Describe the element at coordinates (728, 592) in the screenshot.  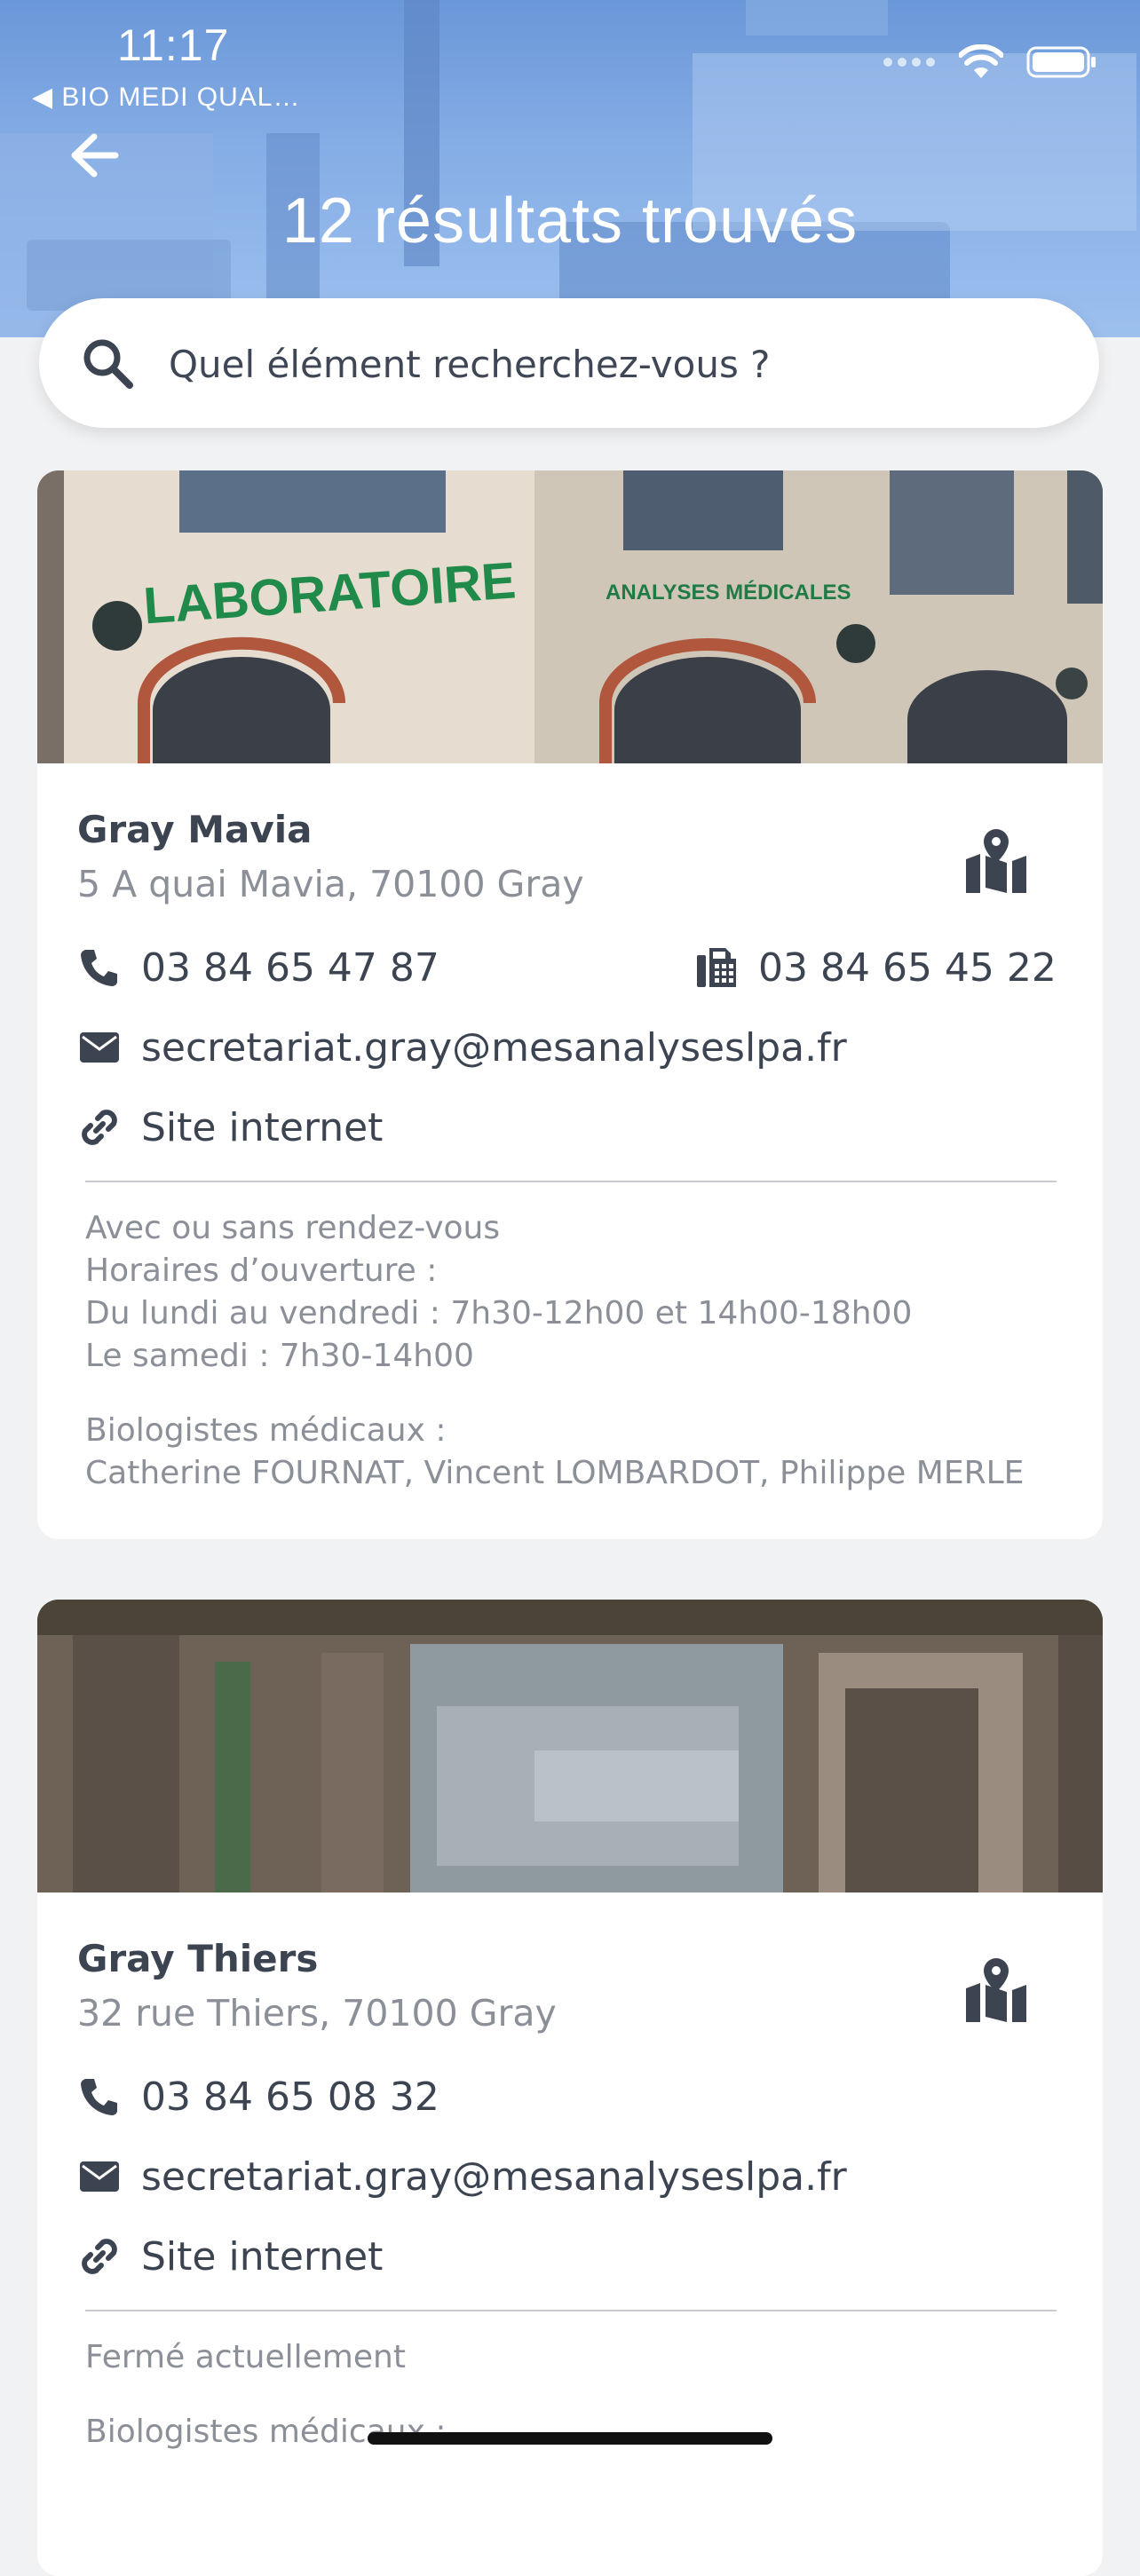
I see `svg-text: ANALYSES MÉDICALES` at that location.